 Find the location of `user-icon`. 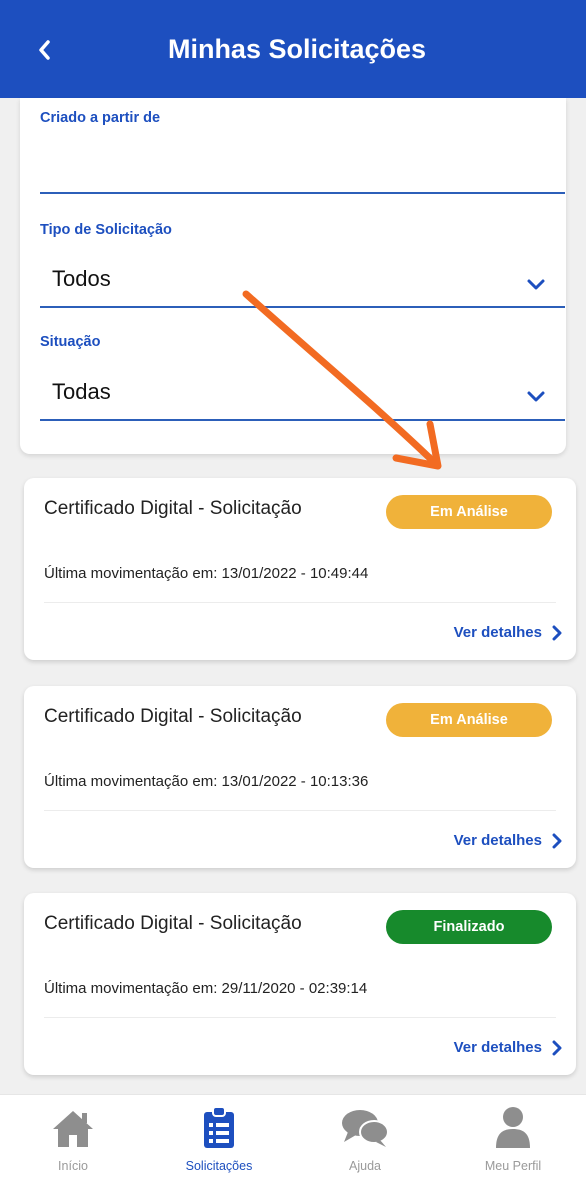

user-icon is located at coordinates (513, 1127).